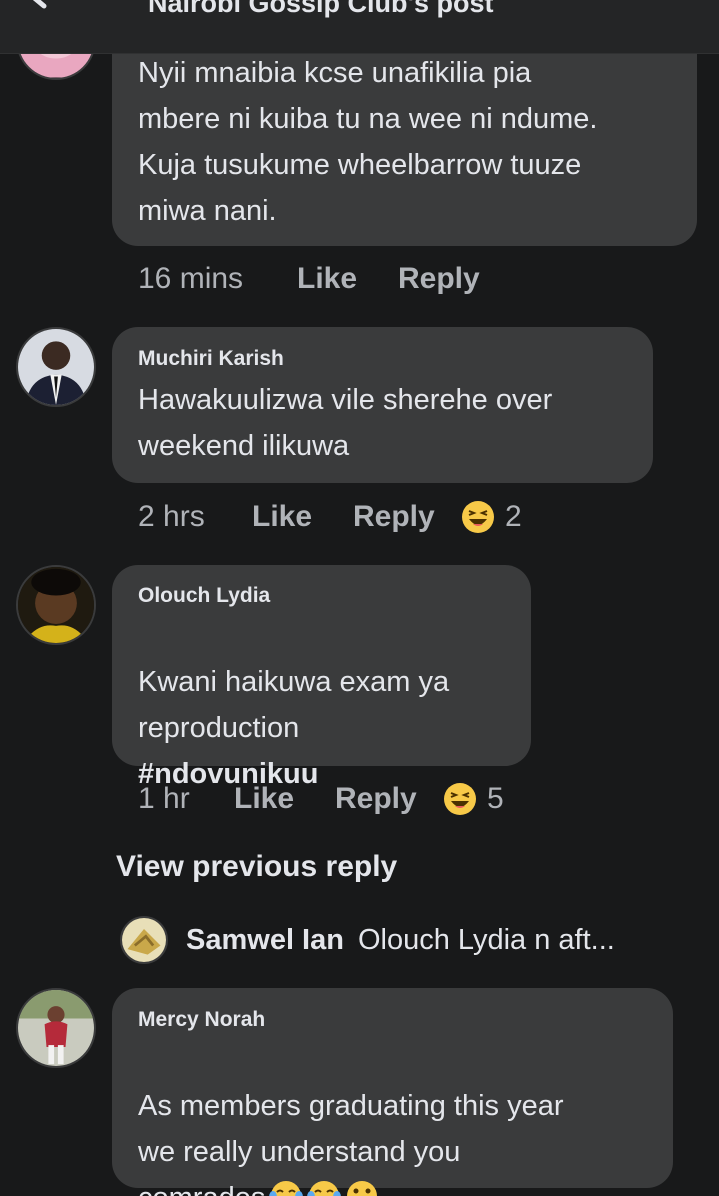 The image size is (719, 1196). I want to click on reaction-count: 5, so click(473, 799).